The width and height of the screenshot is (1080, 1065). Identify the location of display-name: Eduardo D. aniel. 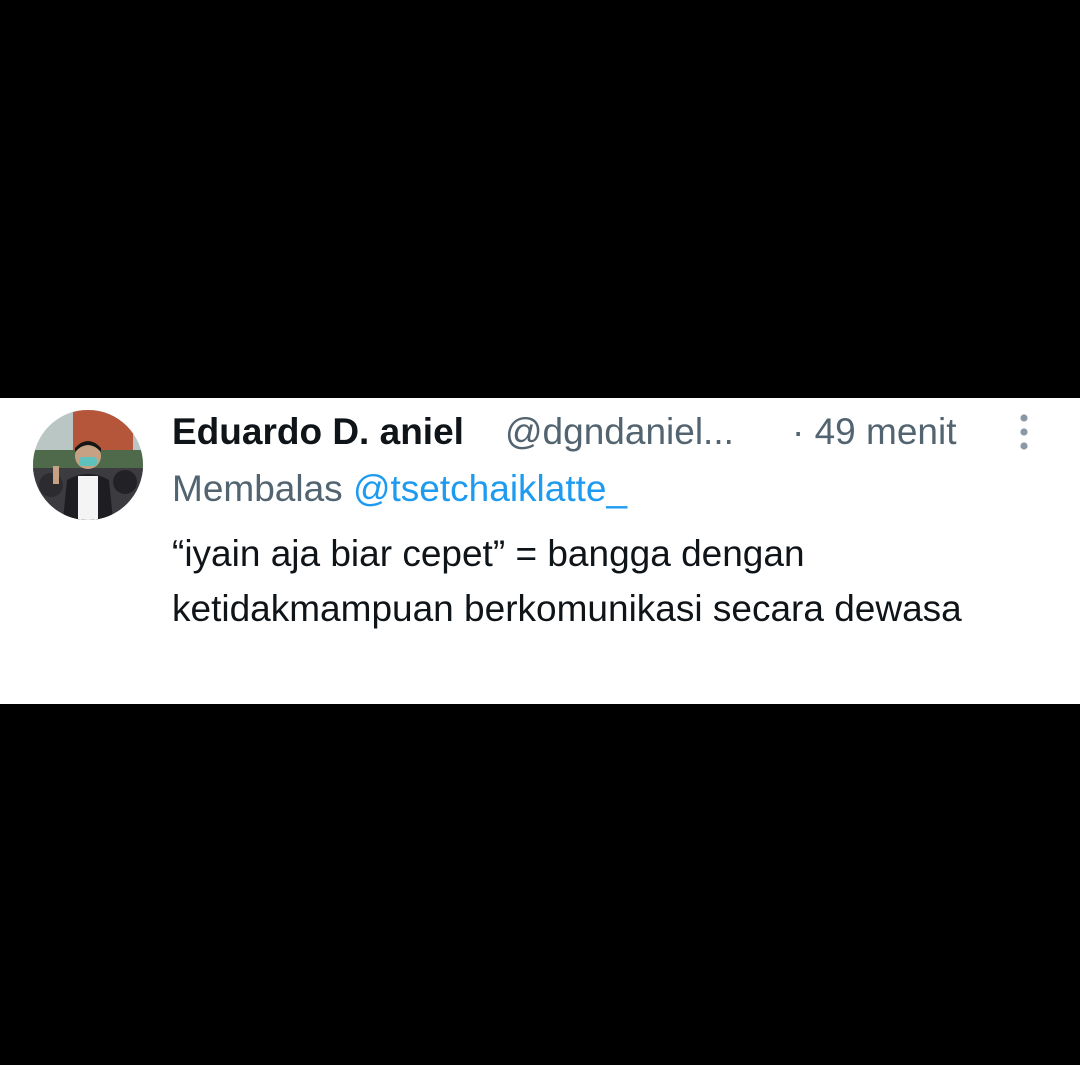
(318, 432).